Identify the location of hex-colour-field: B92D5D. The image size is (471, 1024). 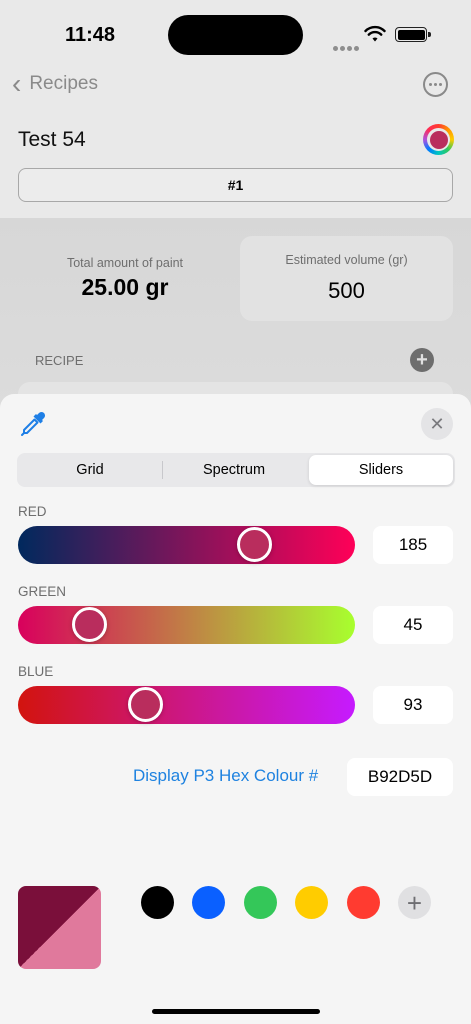
(400, 777).